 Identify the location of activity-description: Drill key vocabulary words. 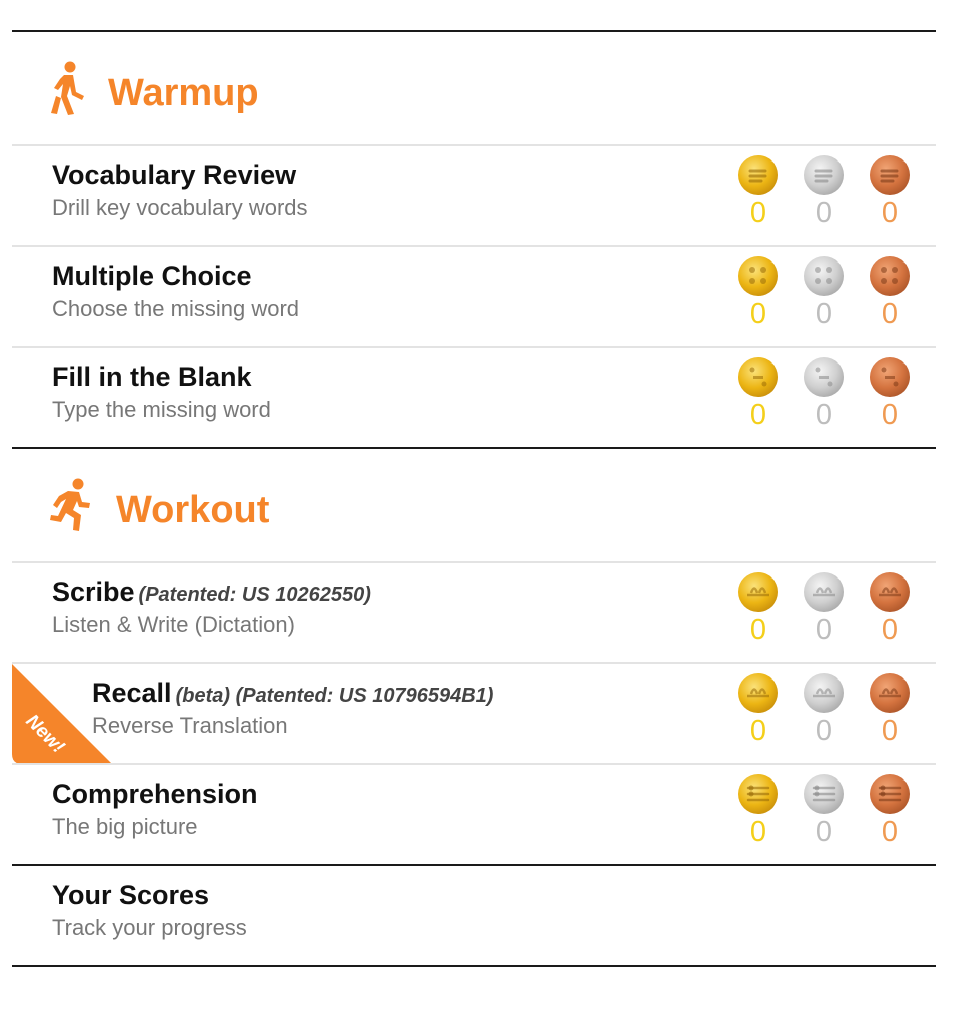
(180, 207).